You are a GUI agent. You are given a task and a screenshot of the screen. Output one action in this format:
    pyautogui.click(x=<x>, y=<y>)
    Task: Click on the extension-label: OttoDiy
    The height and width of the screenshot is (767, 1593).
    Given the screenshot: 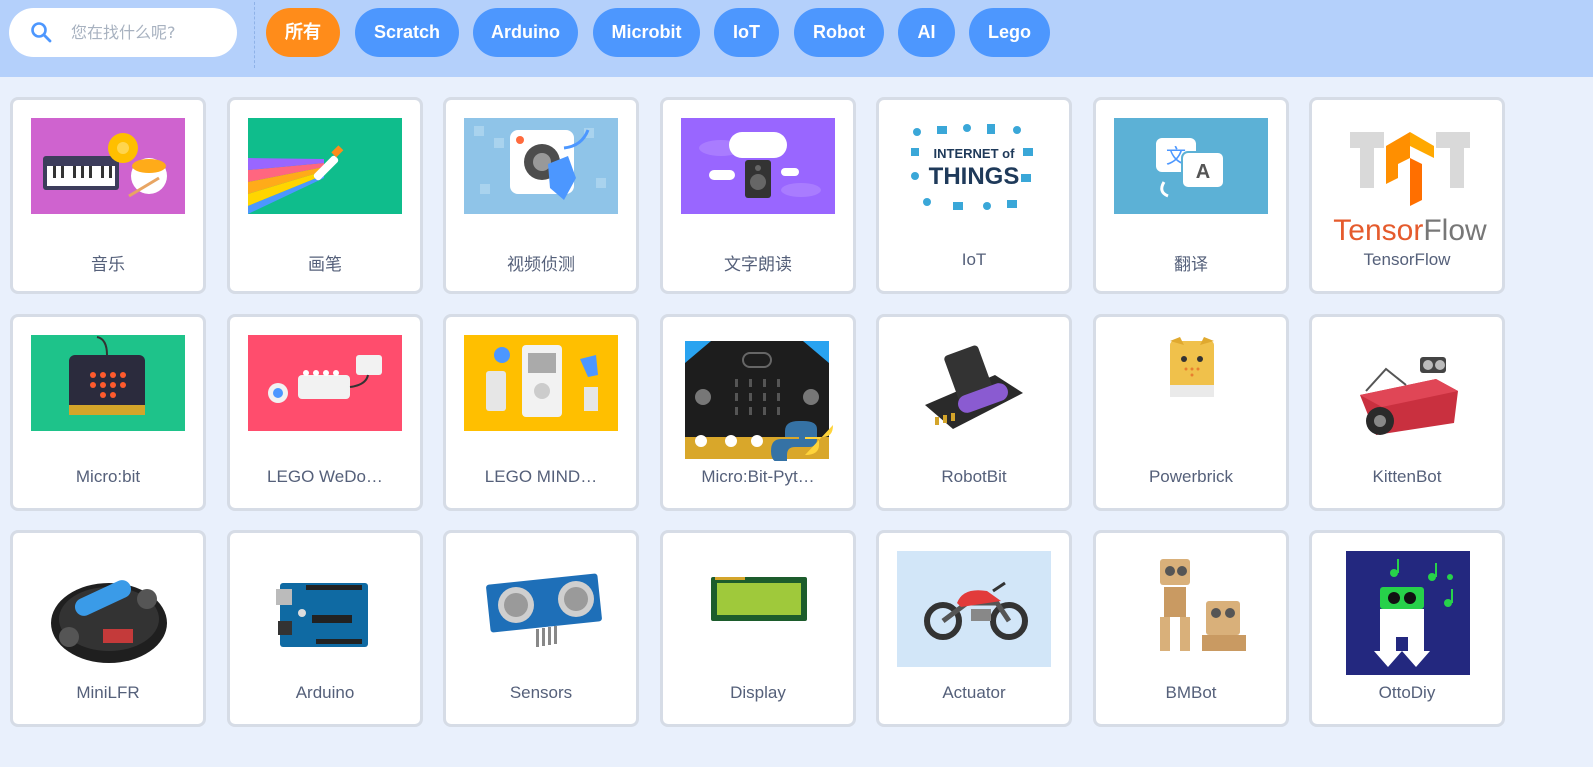 What is the action you would take?
    pyautogui.click(x=1407, y=692)
    